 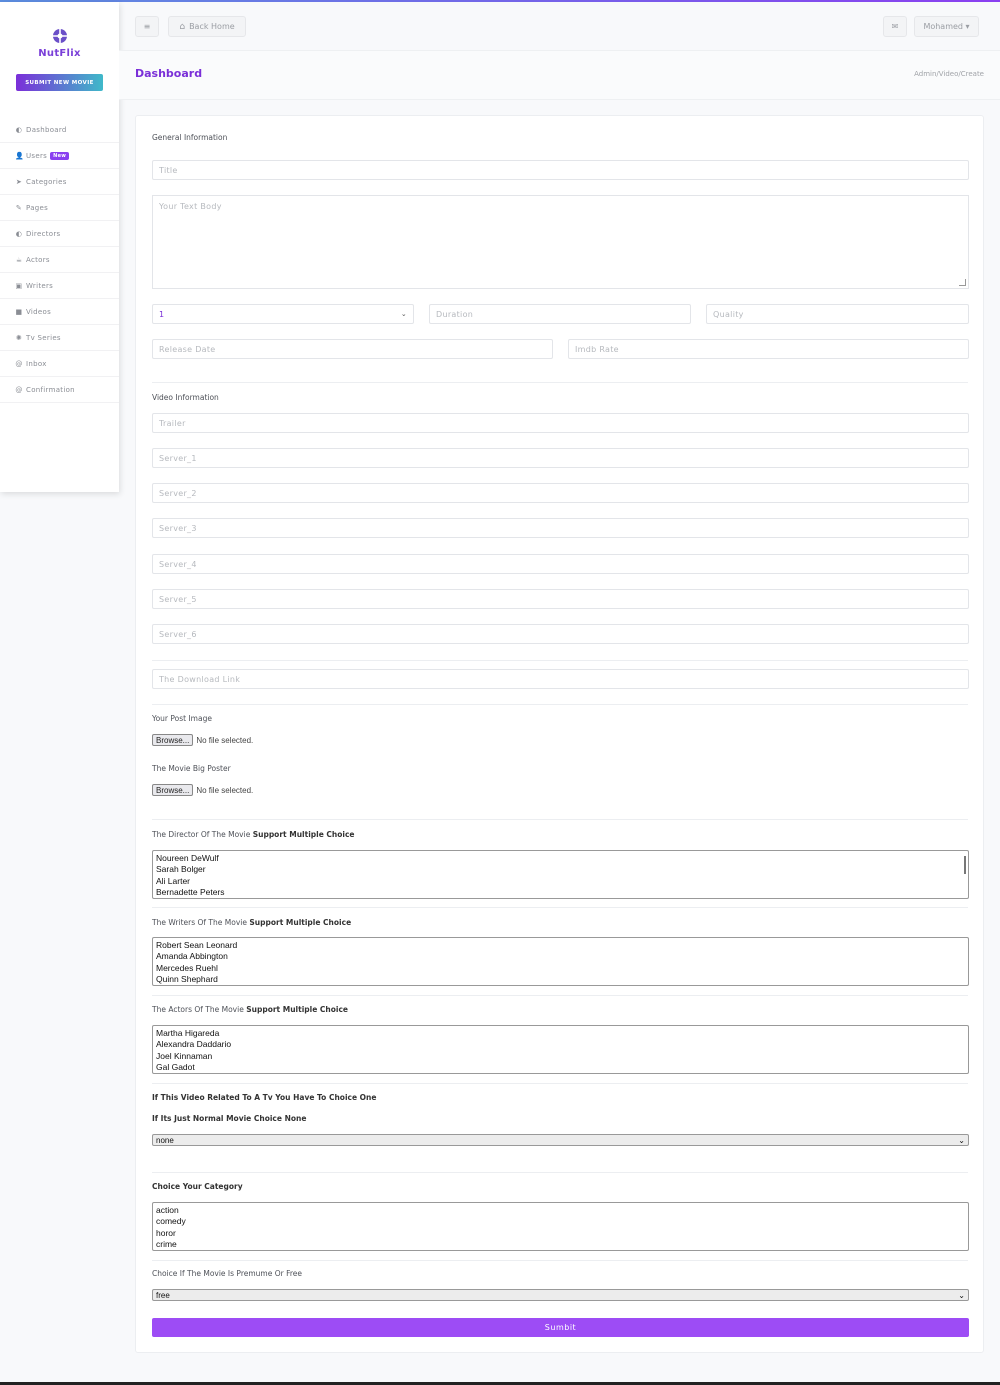 I want to click on page-title: Dashboard, so click(x=169, y=73).